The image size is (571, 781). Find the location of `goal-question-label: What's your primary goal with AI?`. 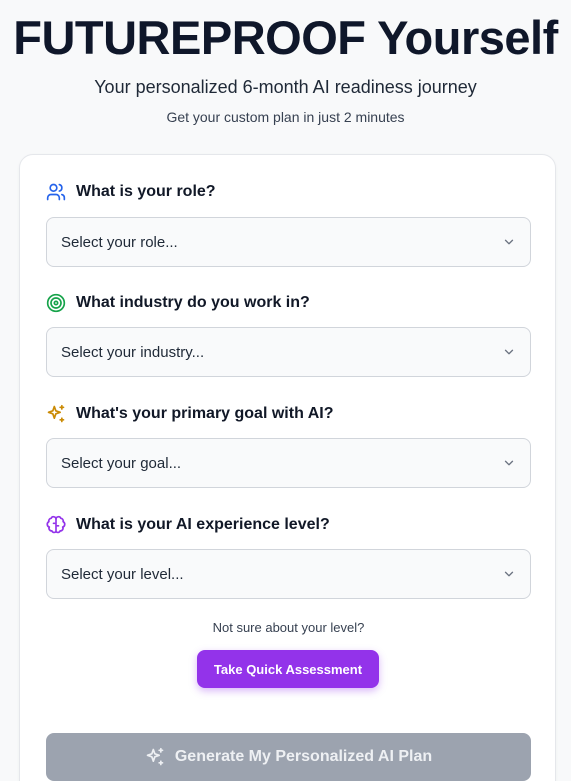

goal-question-label: What's your primary goal with AI? is located at coordinates (205, 413).